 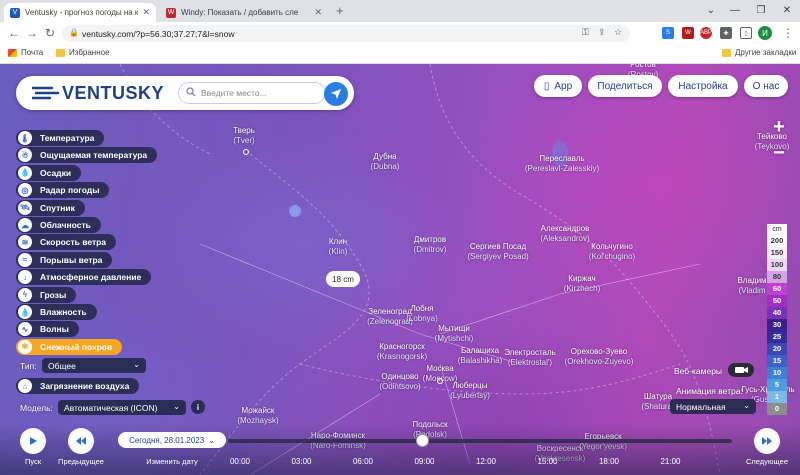 What do you see at coordinates (470, 391) in the screenshot?
I see `city-label: Люберцы (Lyubertsy)` at bounding box center [470, 391].